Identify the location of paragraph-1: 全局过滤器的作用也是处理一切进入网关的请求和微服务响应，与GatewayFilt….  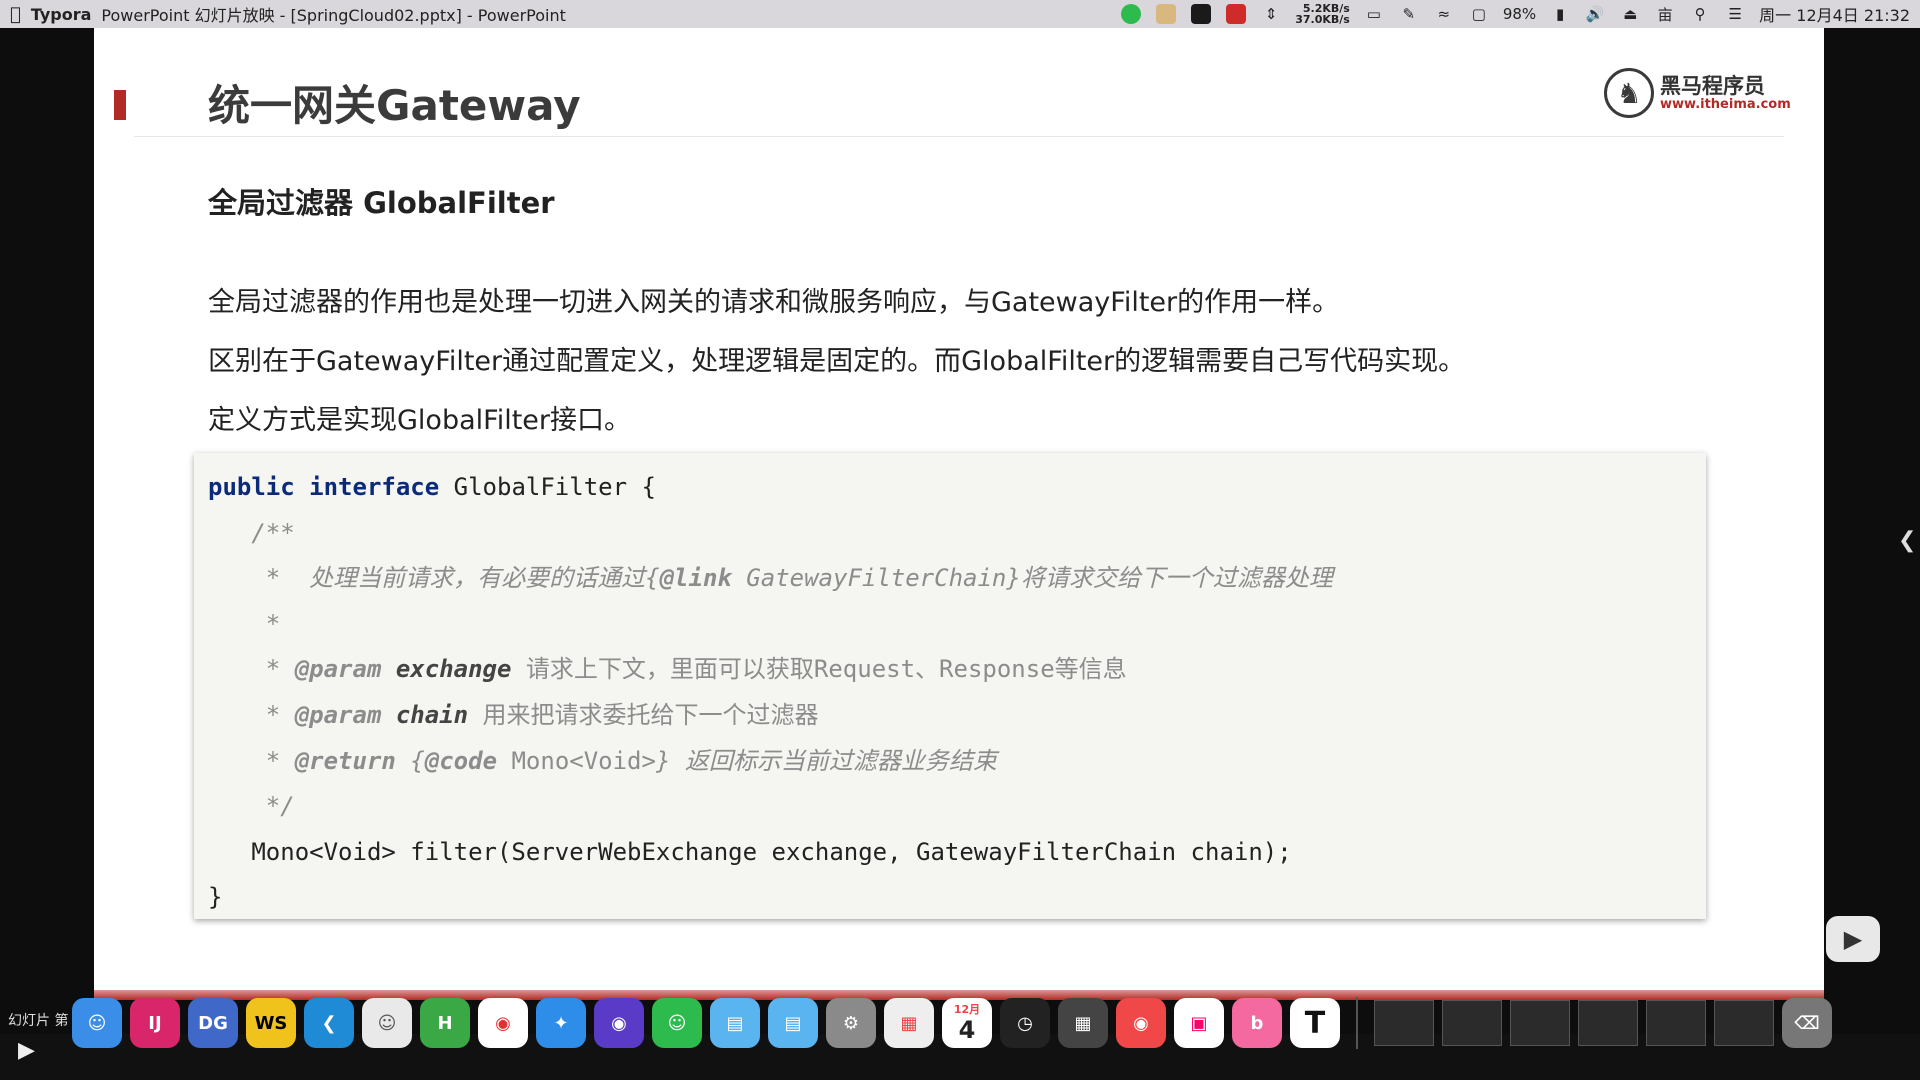
(774, 302).